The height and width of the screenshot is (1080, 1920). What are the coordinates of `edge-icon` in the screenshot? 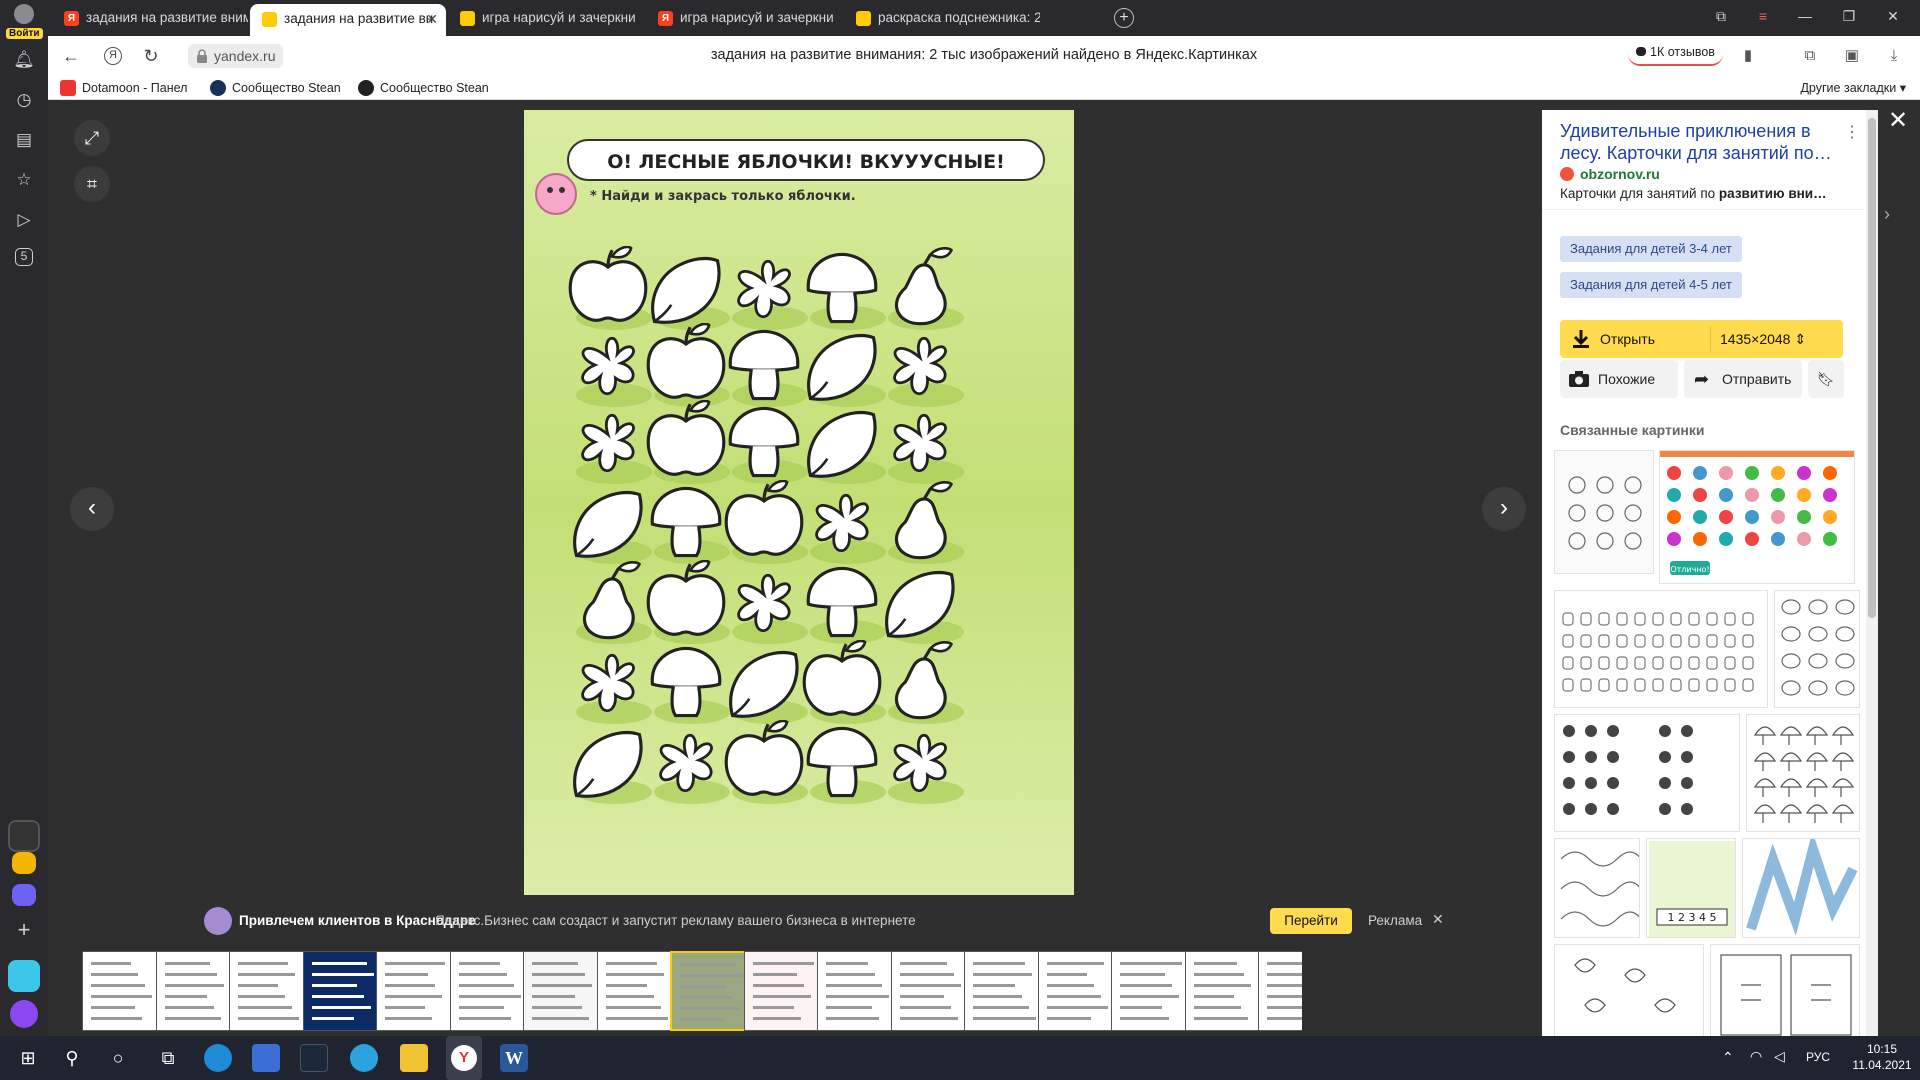 It's located at (218, 1058).